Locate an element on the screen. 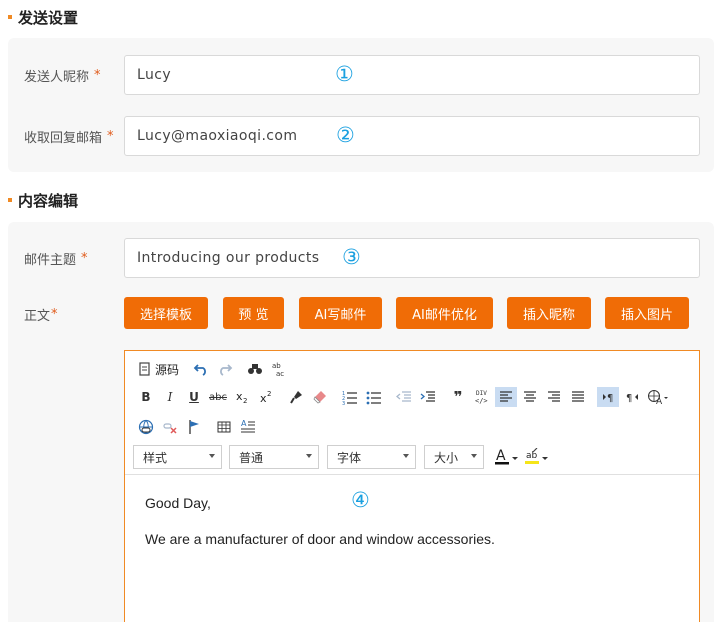 The height and width of the screenshot is (622, 723). annotation-marker-3: ③ is located at coordinates (351, 257).